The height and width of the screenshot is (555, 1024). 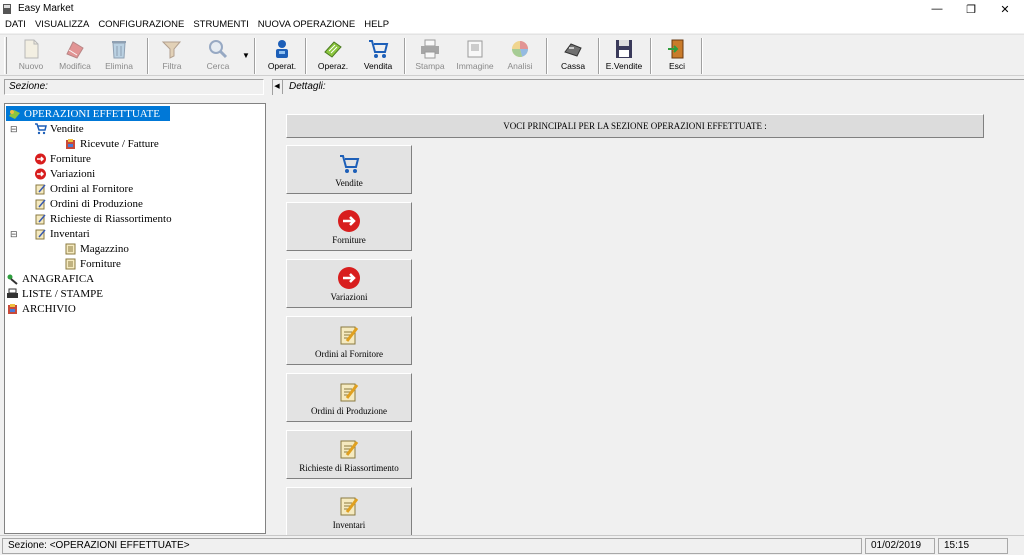 What do you see at coordinates (5, 55) in the screenshot?
I see `toolbar-grip` at bounding box center [5, 55].